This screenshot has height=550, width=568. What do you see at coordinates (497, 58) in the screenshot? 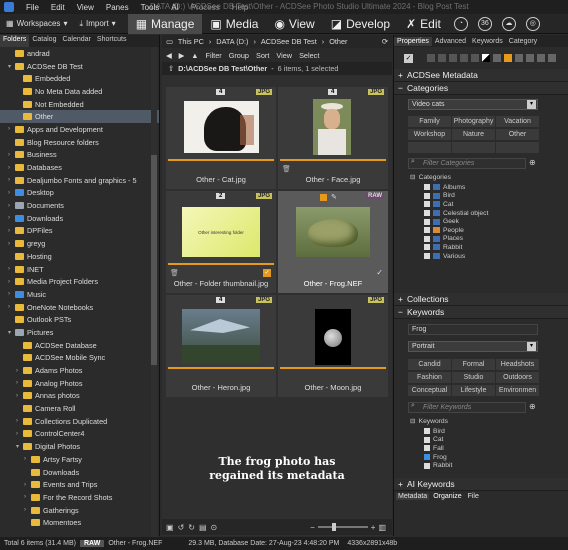
I see `label-red` at bounding box center [497, 58].